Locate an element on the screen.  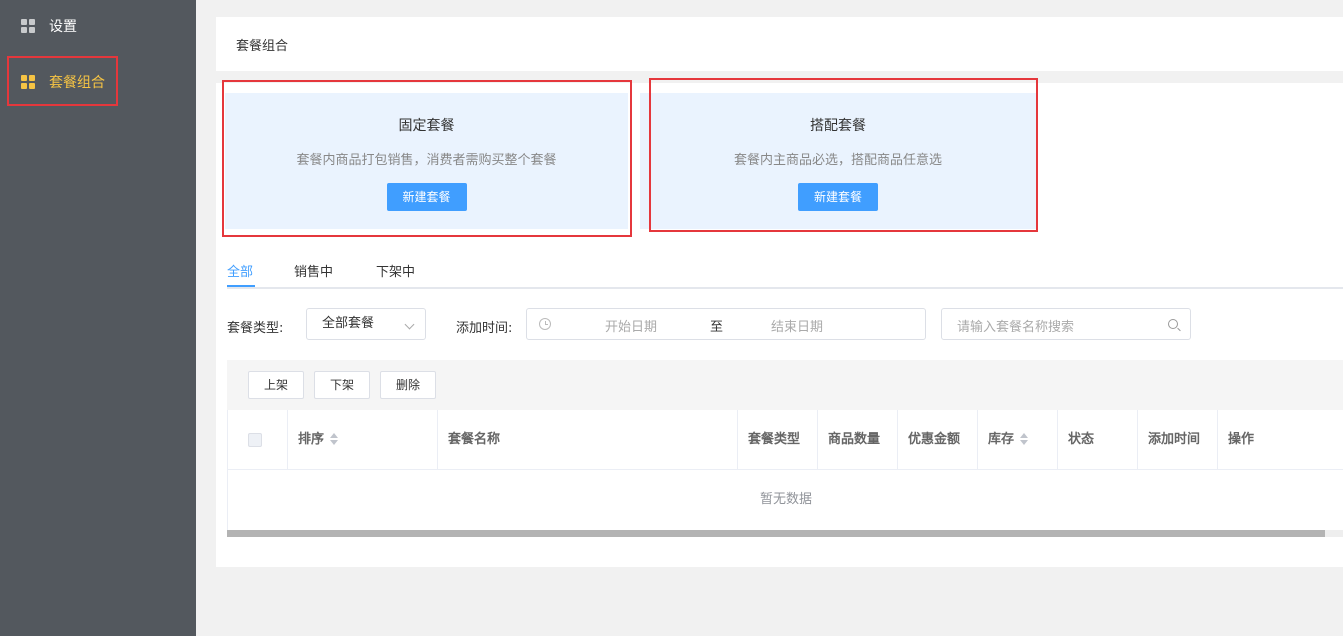
empty-state: 暂无数据 is located at coordinates (785, 499).